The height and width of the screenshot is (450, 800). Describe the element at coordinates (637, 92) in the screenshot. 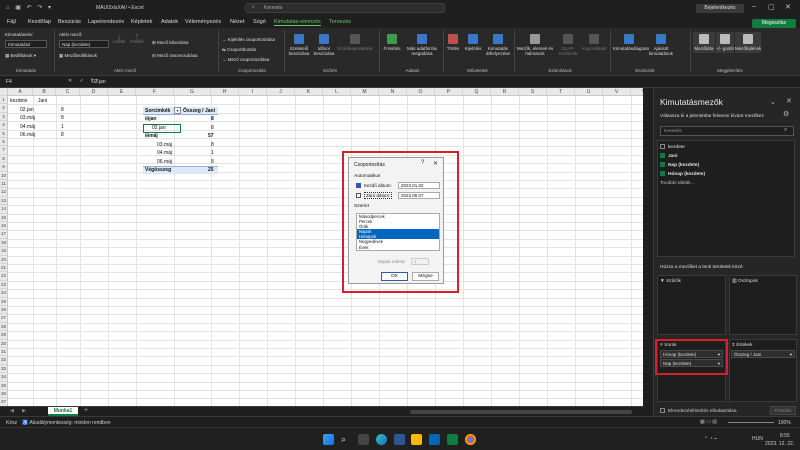

I see `column-header-w: W` at that location.